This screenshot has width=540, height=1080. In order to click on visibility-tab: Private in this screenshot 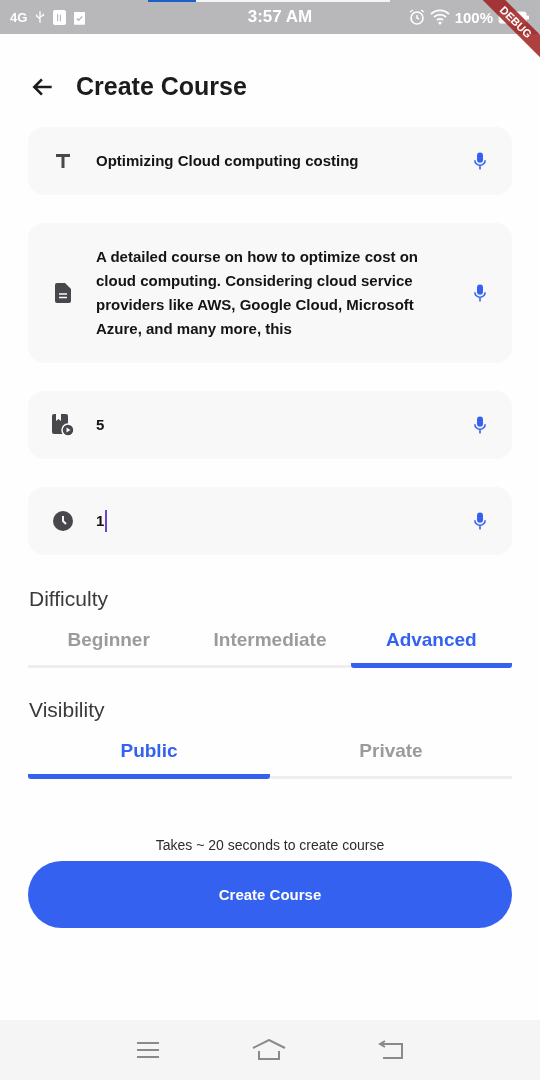, I will do `click(391, 754)`.